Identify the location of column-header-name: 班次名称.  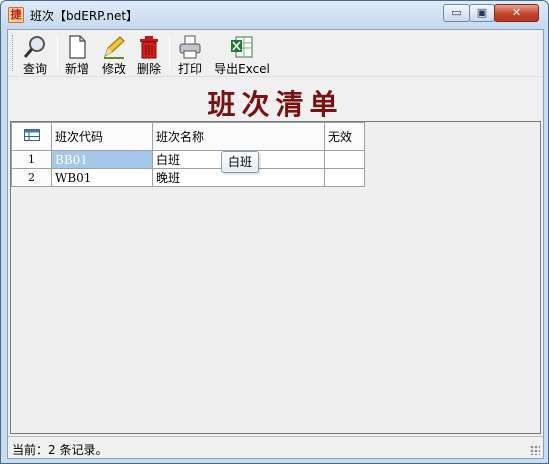
(238, 136).